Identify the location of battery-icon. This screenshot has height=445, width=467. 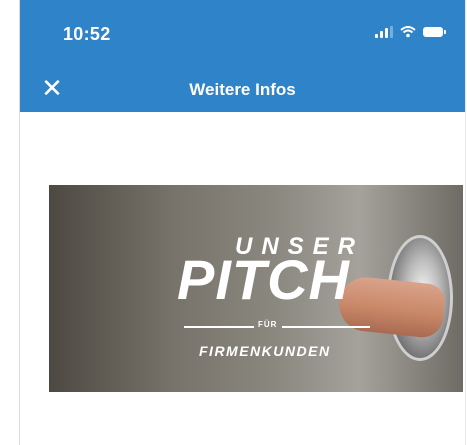
(434, 32).